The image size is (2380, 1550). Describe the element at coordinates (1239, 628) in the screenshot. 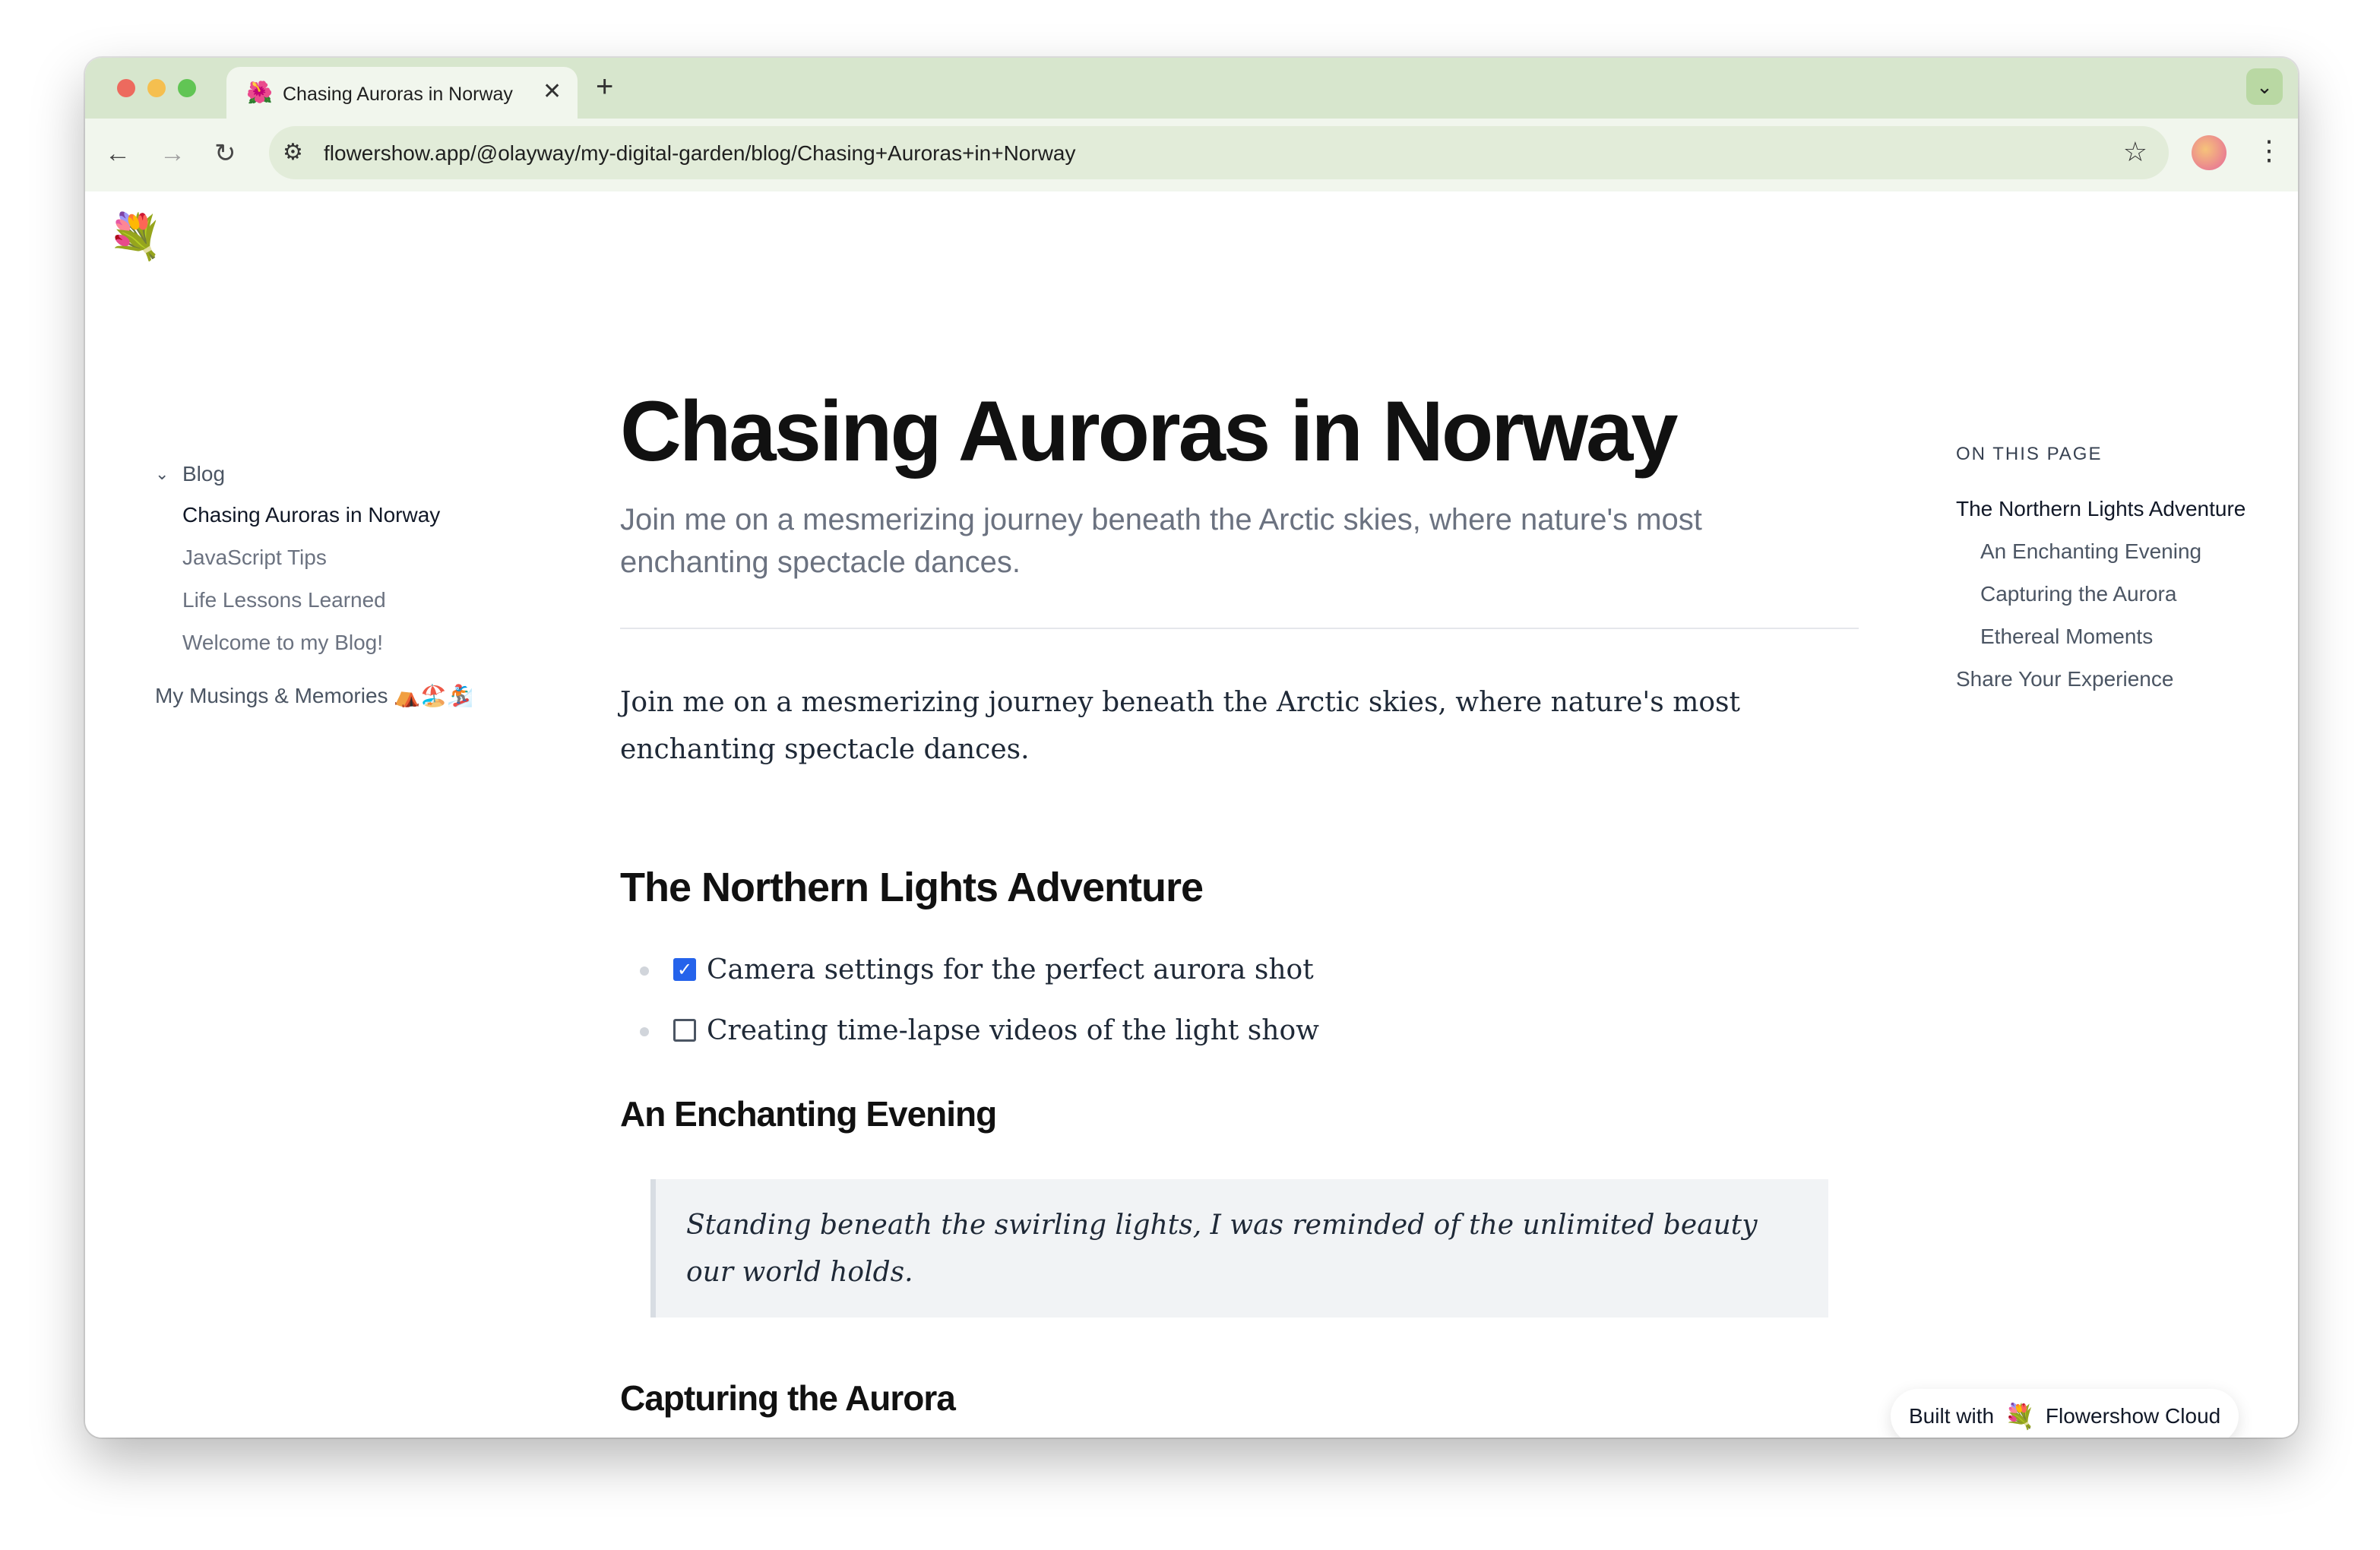

I see `divider` at that location.